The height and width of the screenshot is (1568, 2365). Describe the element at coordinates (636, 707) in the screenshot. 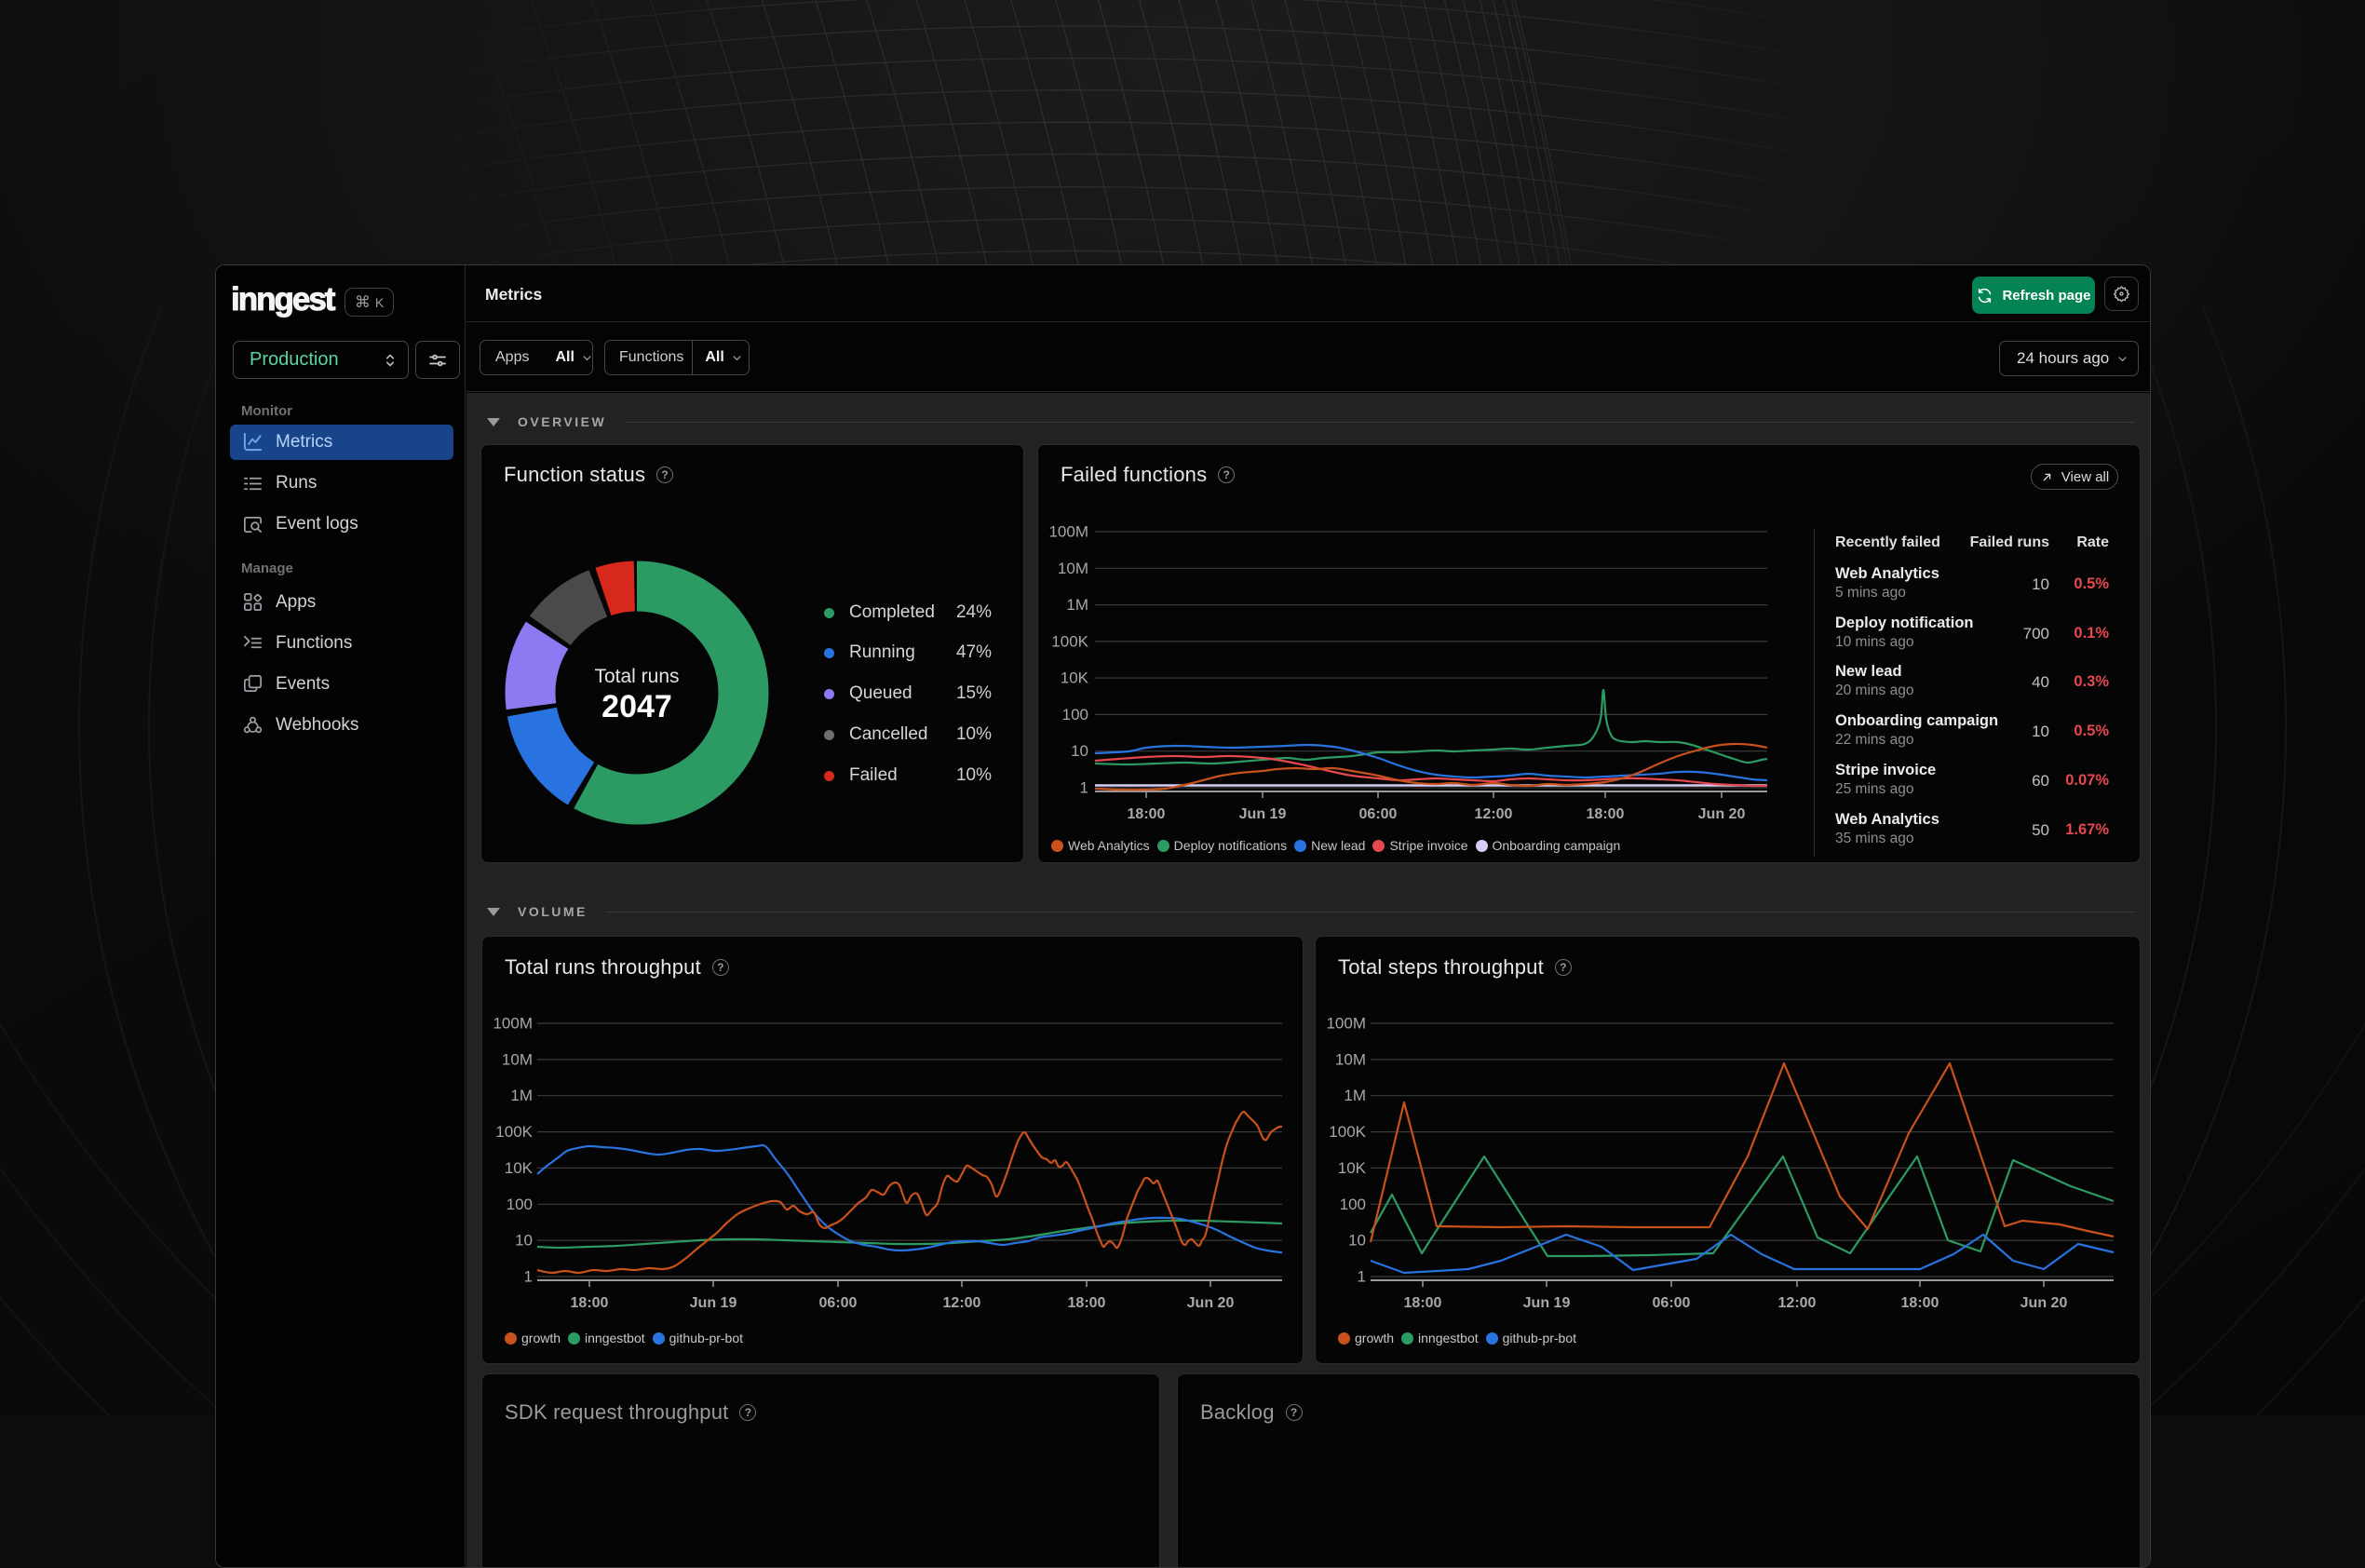

I see `svg-text: 2047` at that location.